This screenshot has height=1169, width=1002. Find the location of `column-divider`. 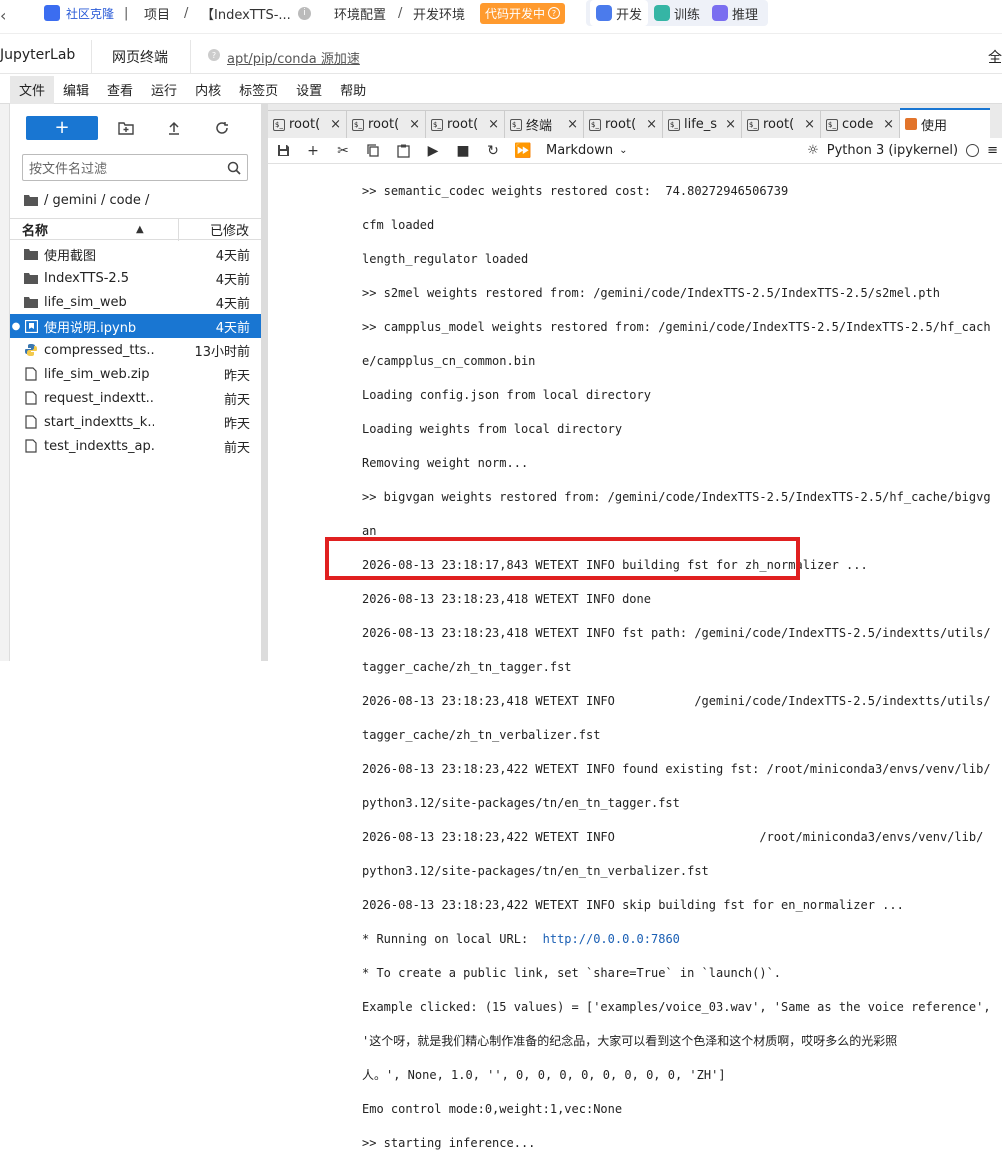

column-divider is located at coordinates (178, 230).